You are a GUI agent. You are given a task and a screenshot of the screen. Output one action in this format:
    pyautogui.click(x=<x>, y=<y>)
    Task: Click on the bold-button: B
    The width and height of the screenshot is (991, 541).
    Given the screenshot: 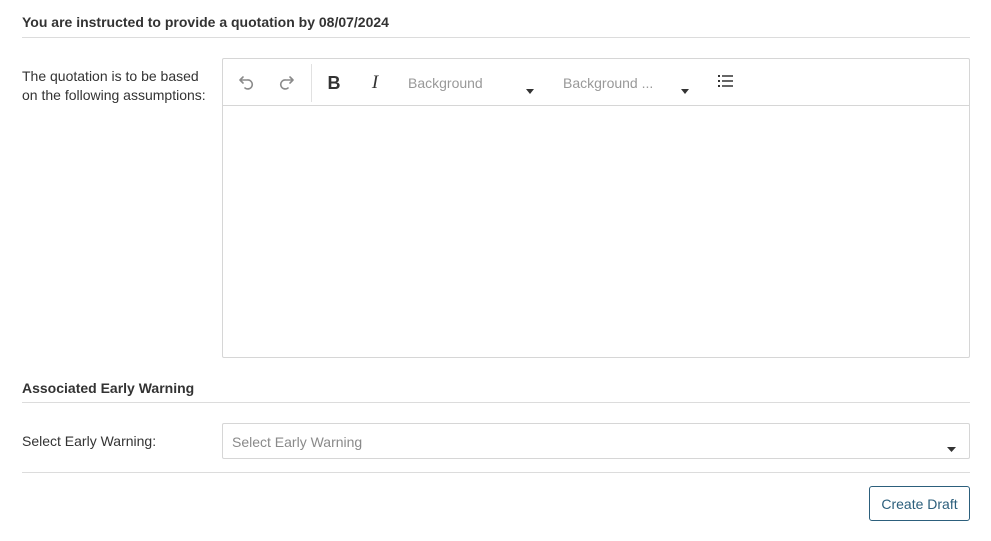 What is the action you would take?
    pyautogui.click(x=334, y=83)
    